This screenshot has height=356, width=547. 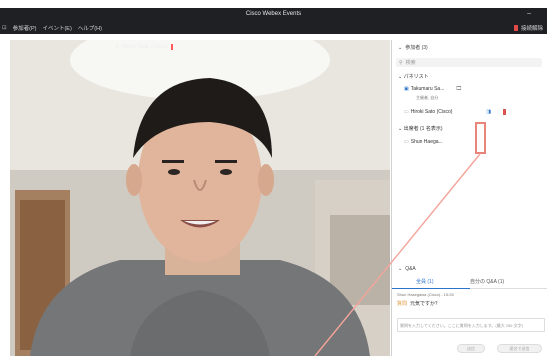 What do you see at coordinates (471, 325) in the screenshot?
I see `question-input: 質問を入力してください。ここに質問を入力します。(最大 256 文字)` at bounding box center [471, 325].